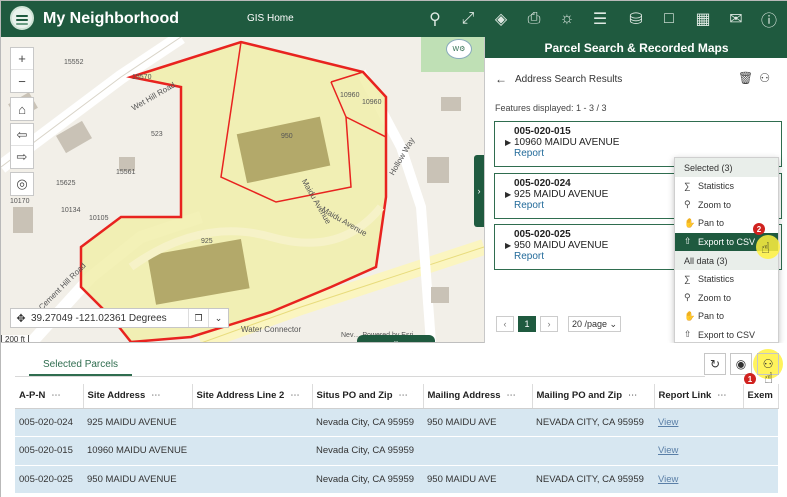  What do you see at coordinates (542, 131) in the screenshot?
I see `result-apn: 005-020-015` at bounding box center [542, 131].